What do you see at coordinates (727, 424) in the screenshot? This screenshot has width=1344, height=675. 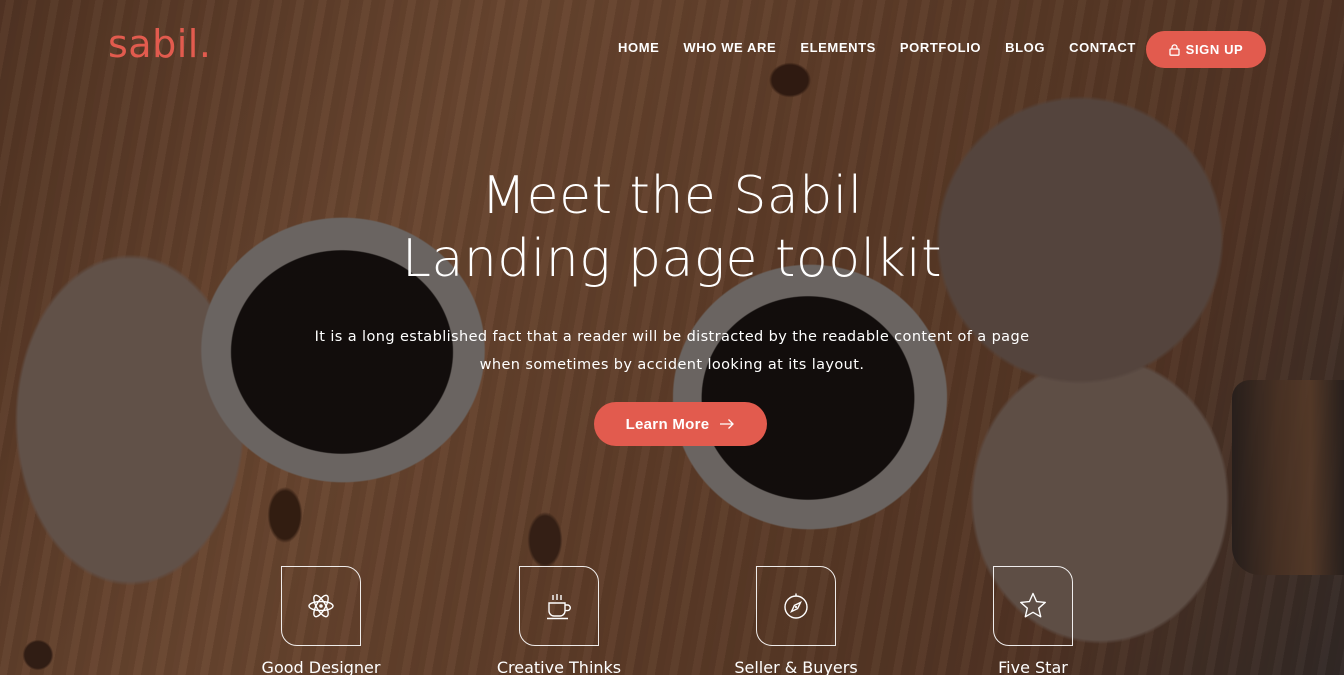 I see `arrow-right-icon` at bounding box center [727, 424].